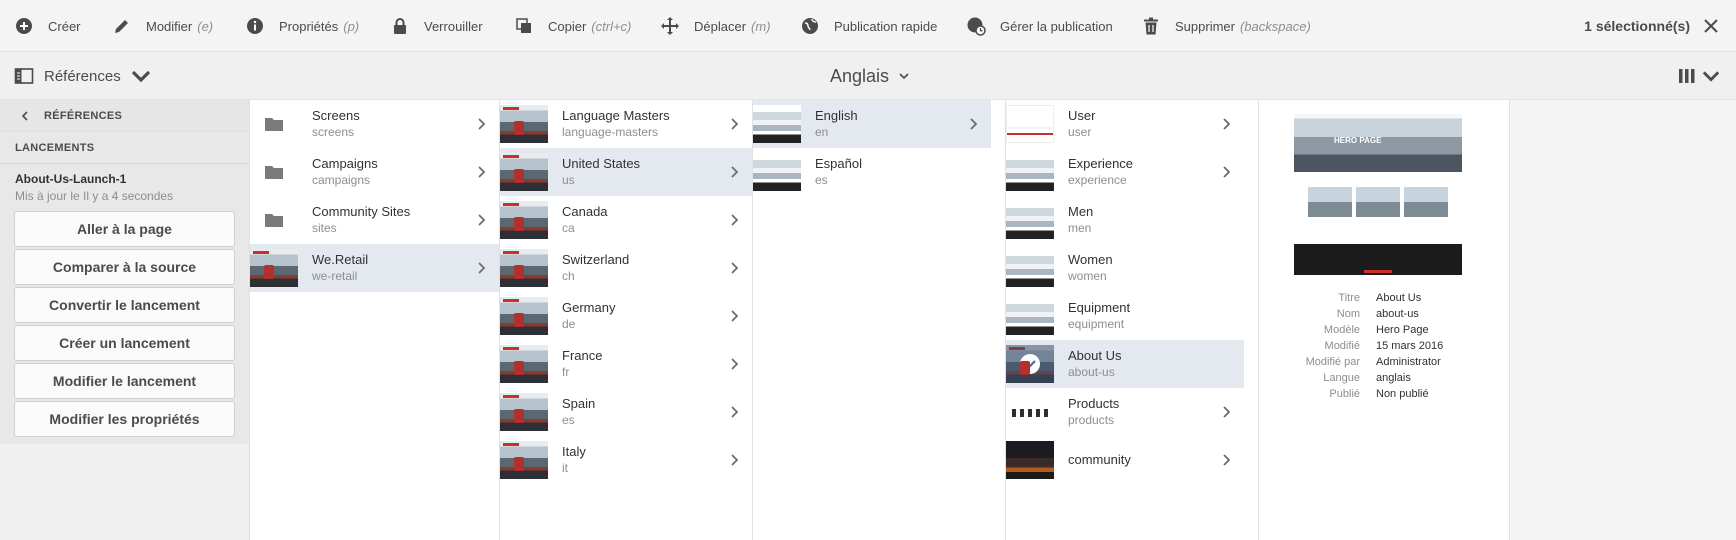 This screenshot has width=1736, height=540. Describe the element at coordinates (626, 316) in the screenshot. I see `column-item-germany: Germany de` at that location.